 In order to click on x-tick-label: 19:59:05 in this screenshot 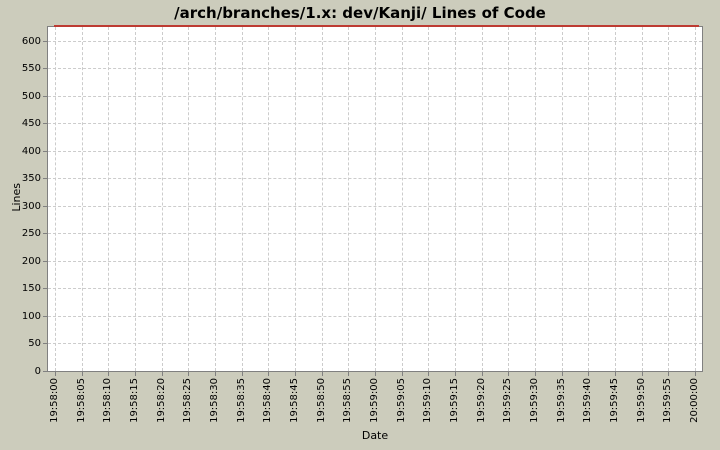, I will do `click(401, 400)`.